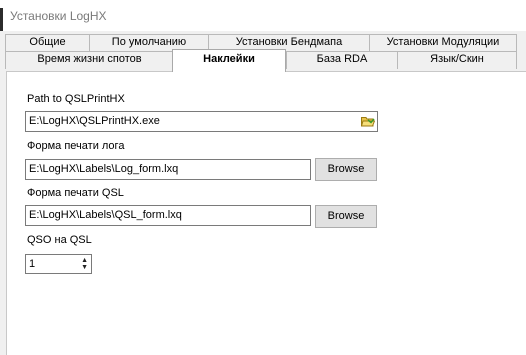 Image resolution: width=526 pixels, height=355 pixels. Describe the element at coordinates (58, 264) in the screenshot. I see `qso-per-qsl-spinner: 1 ▲ ▼` at that location.